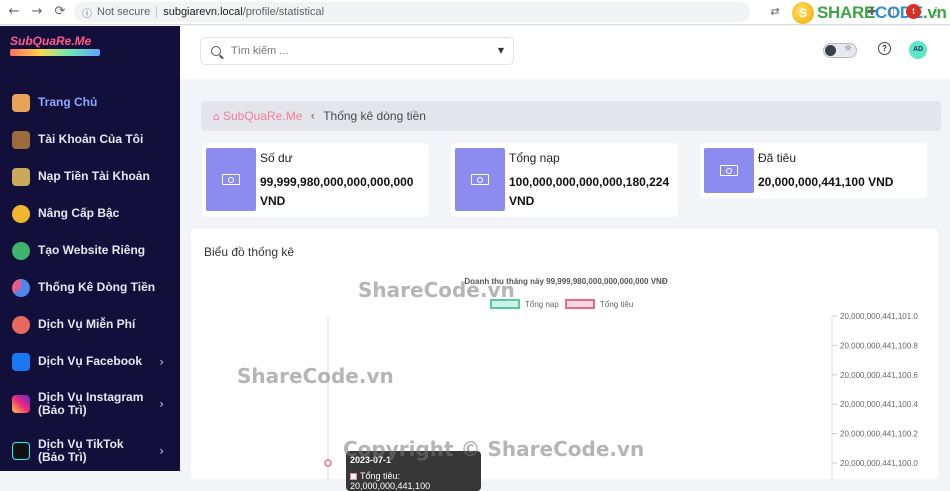  Describe the element at coordinates (21, 176) in the screenshot. I see `deposit-icon` at that location.